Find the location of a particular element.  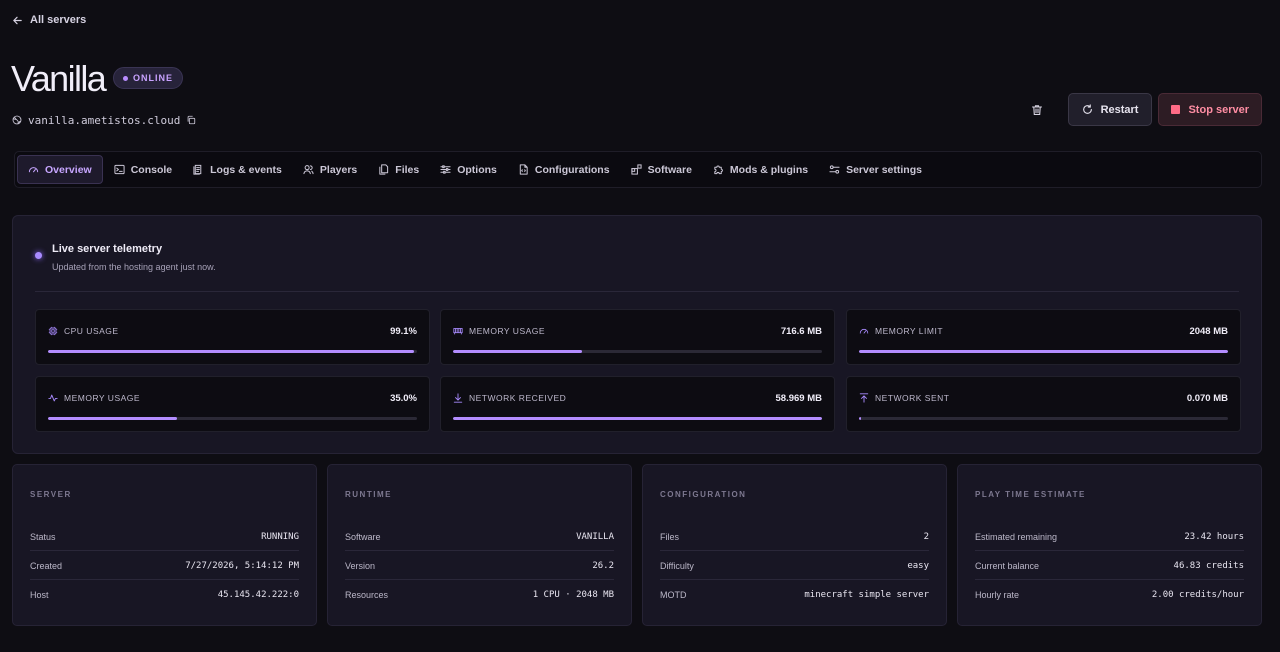

info-key: Host is located at coordinates (39, 595).